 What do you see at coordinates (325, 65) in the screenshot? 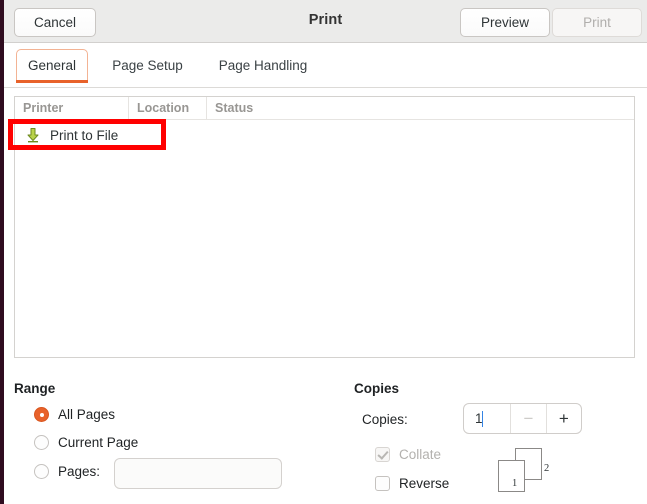
I see `tab-bar: General Page Setup Page Handling` at bounding box center [325, 65].